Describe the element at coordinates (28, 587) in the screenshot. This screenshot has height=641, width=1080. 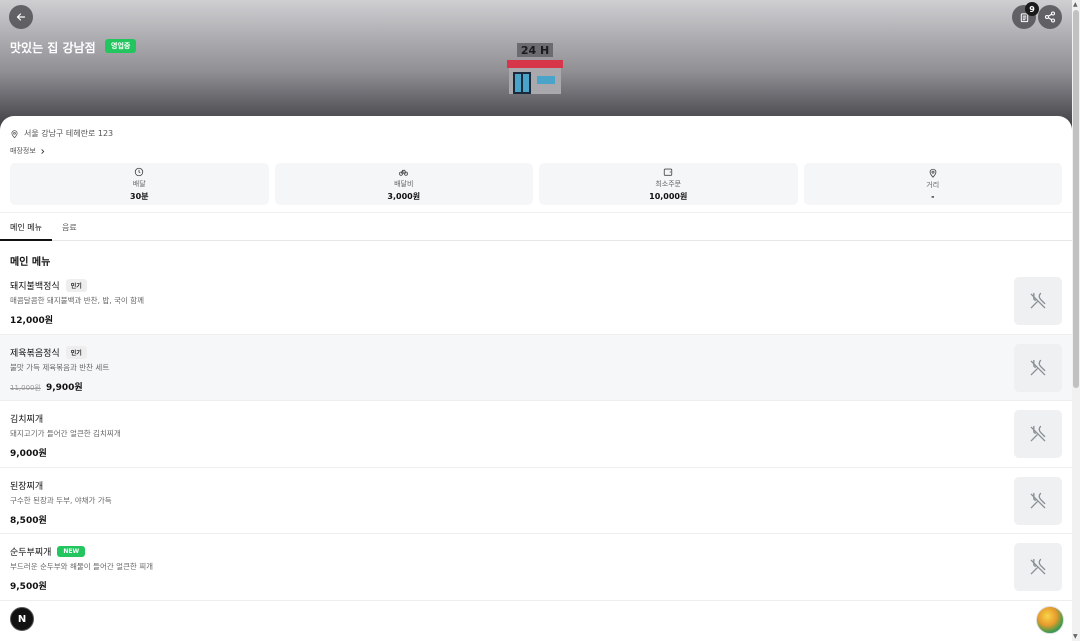
I see `menu-item-price: 9,500원` at that location.